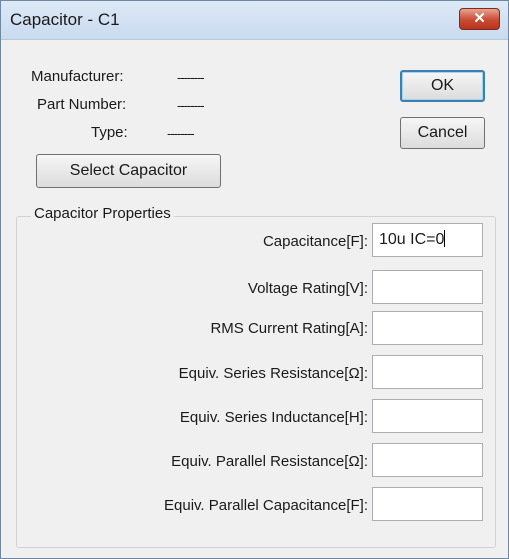  What do you see at coordinates (315, 241) in the screenshot?
I see `capacitance-label: Capacitance[F]:` at bounding box center [315, 241].